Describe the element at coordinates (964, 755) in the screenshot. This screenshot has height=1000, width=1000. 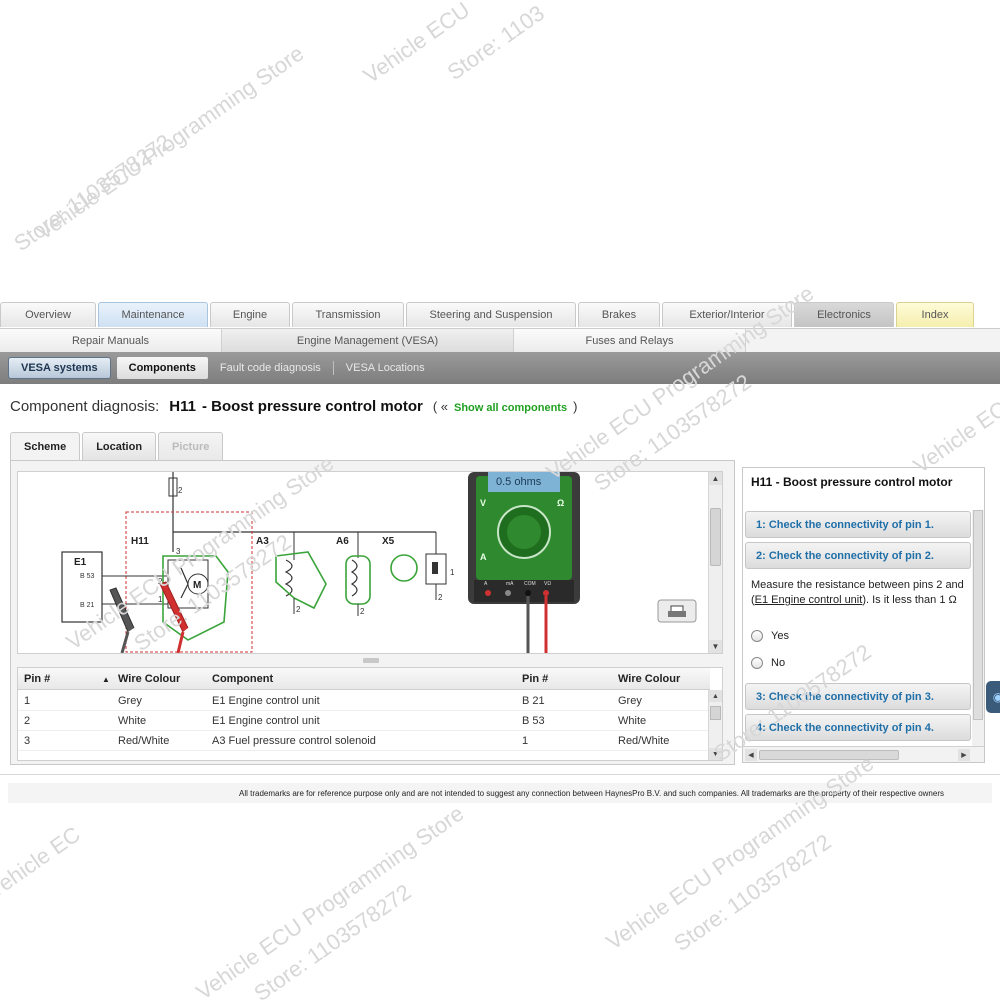
I see `scroll-right-icon: ▶` at that location.